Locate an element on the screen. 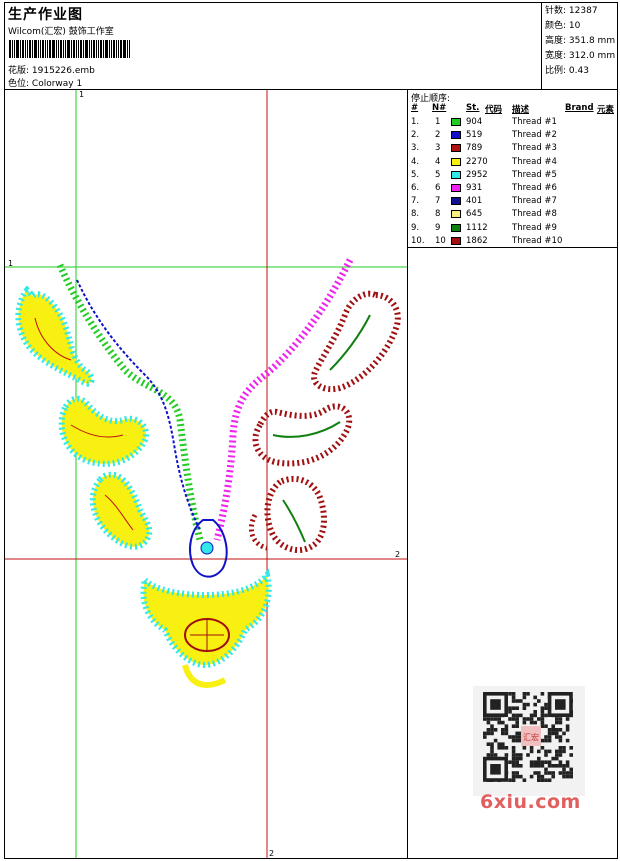 This screenshot has height=861, width=620. stop-row: 5. 5 2952 Thread #5 is located at coordinates (512, 175).